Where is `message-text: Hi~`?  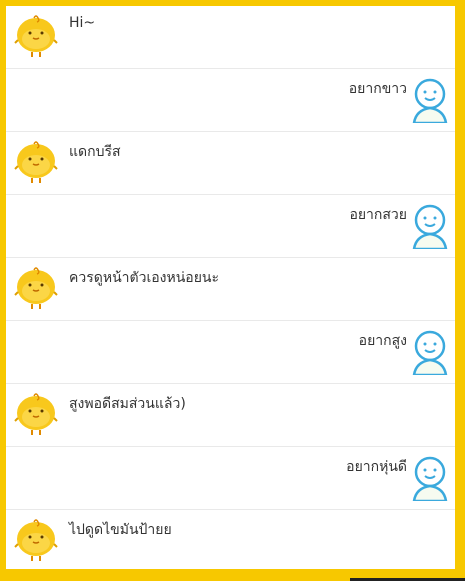
message-text: Hi~ is located at coordinates (82, 23).